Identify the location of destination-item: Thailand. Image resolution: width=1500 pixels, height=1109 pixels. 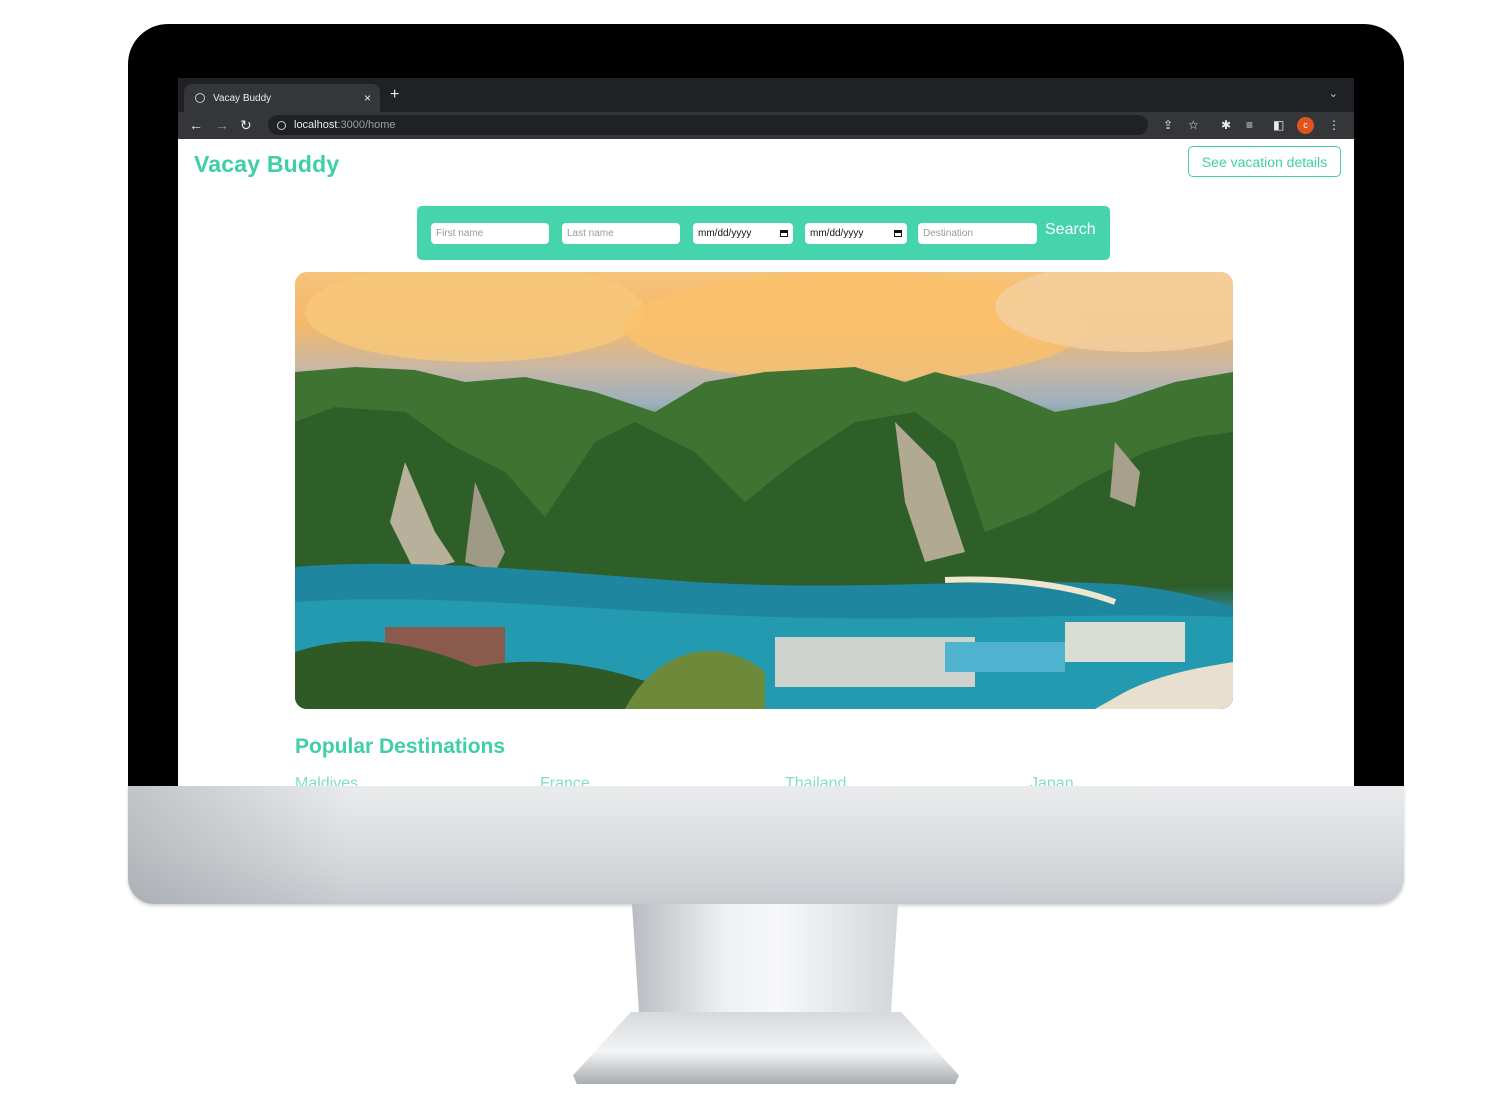
(815, 780).